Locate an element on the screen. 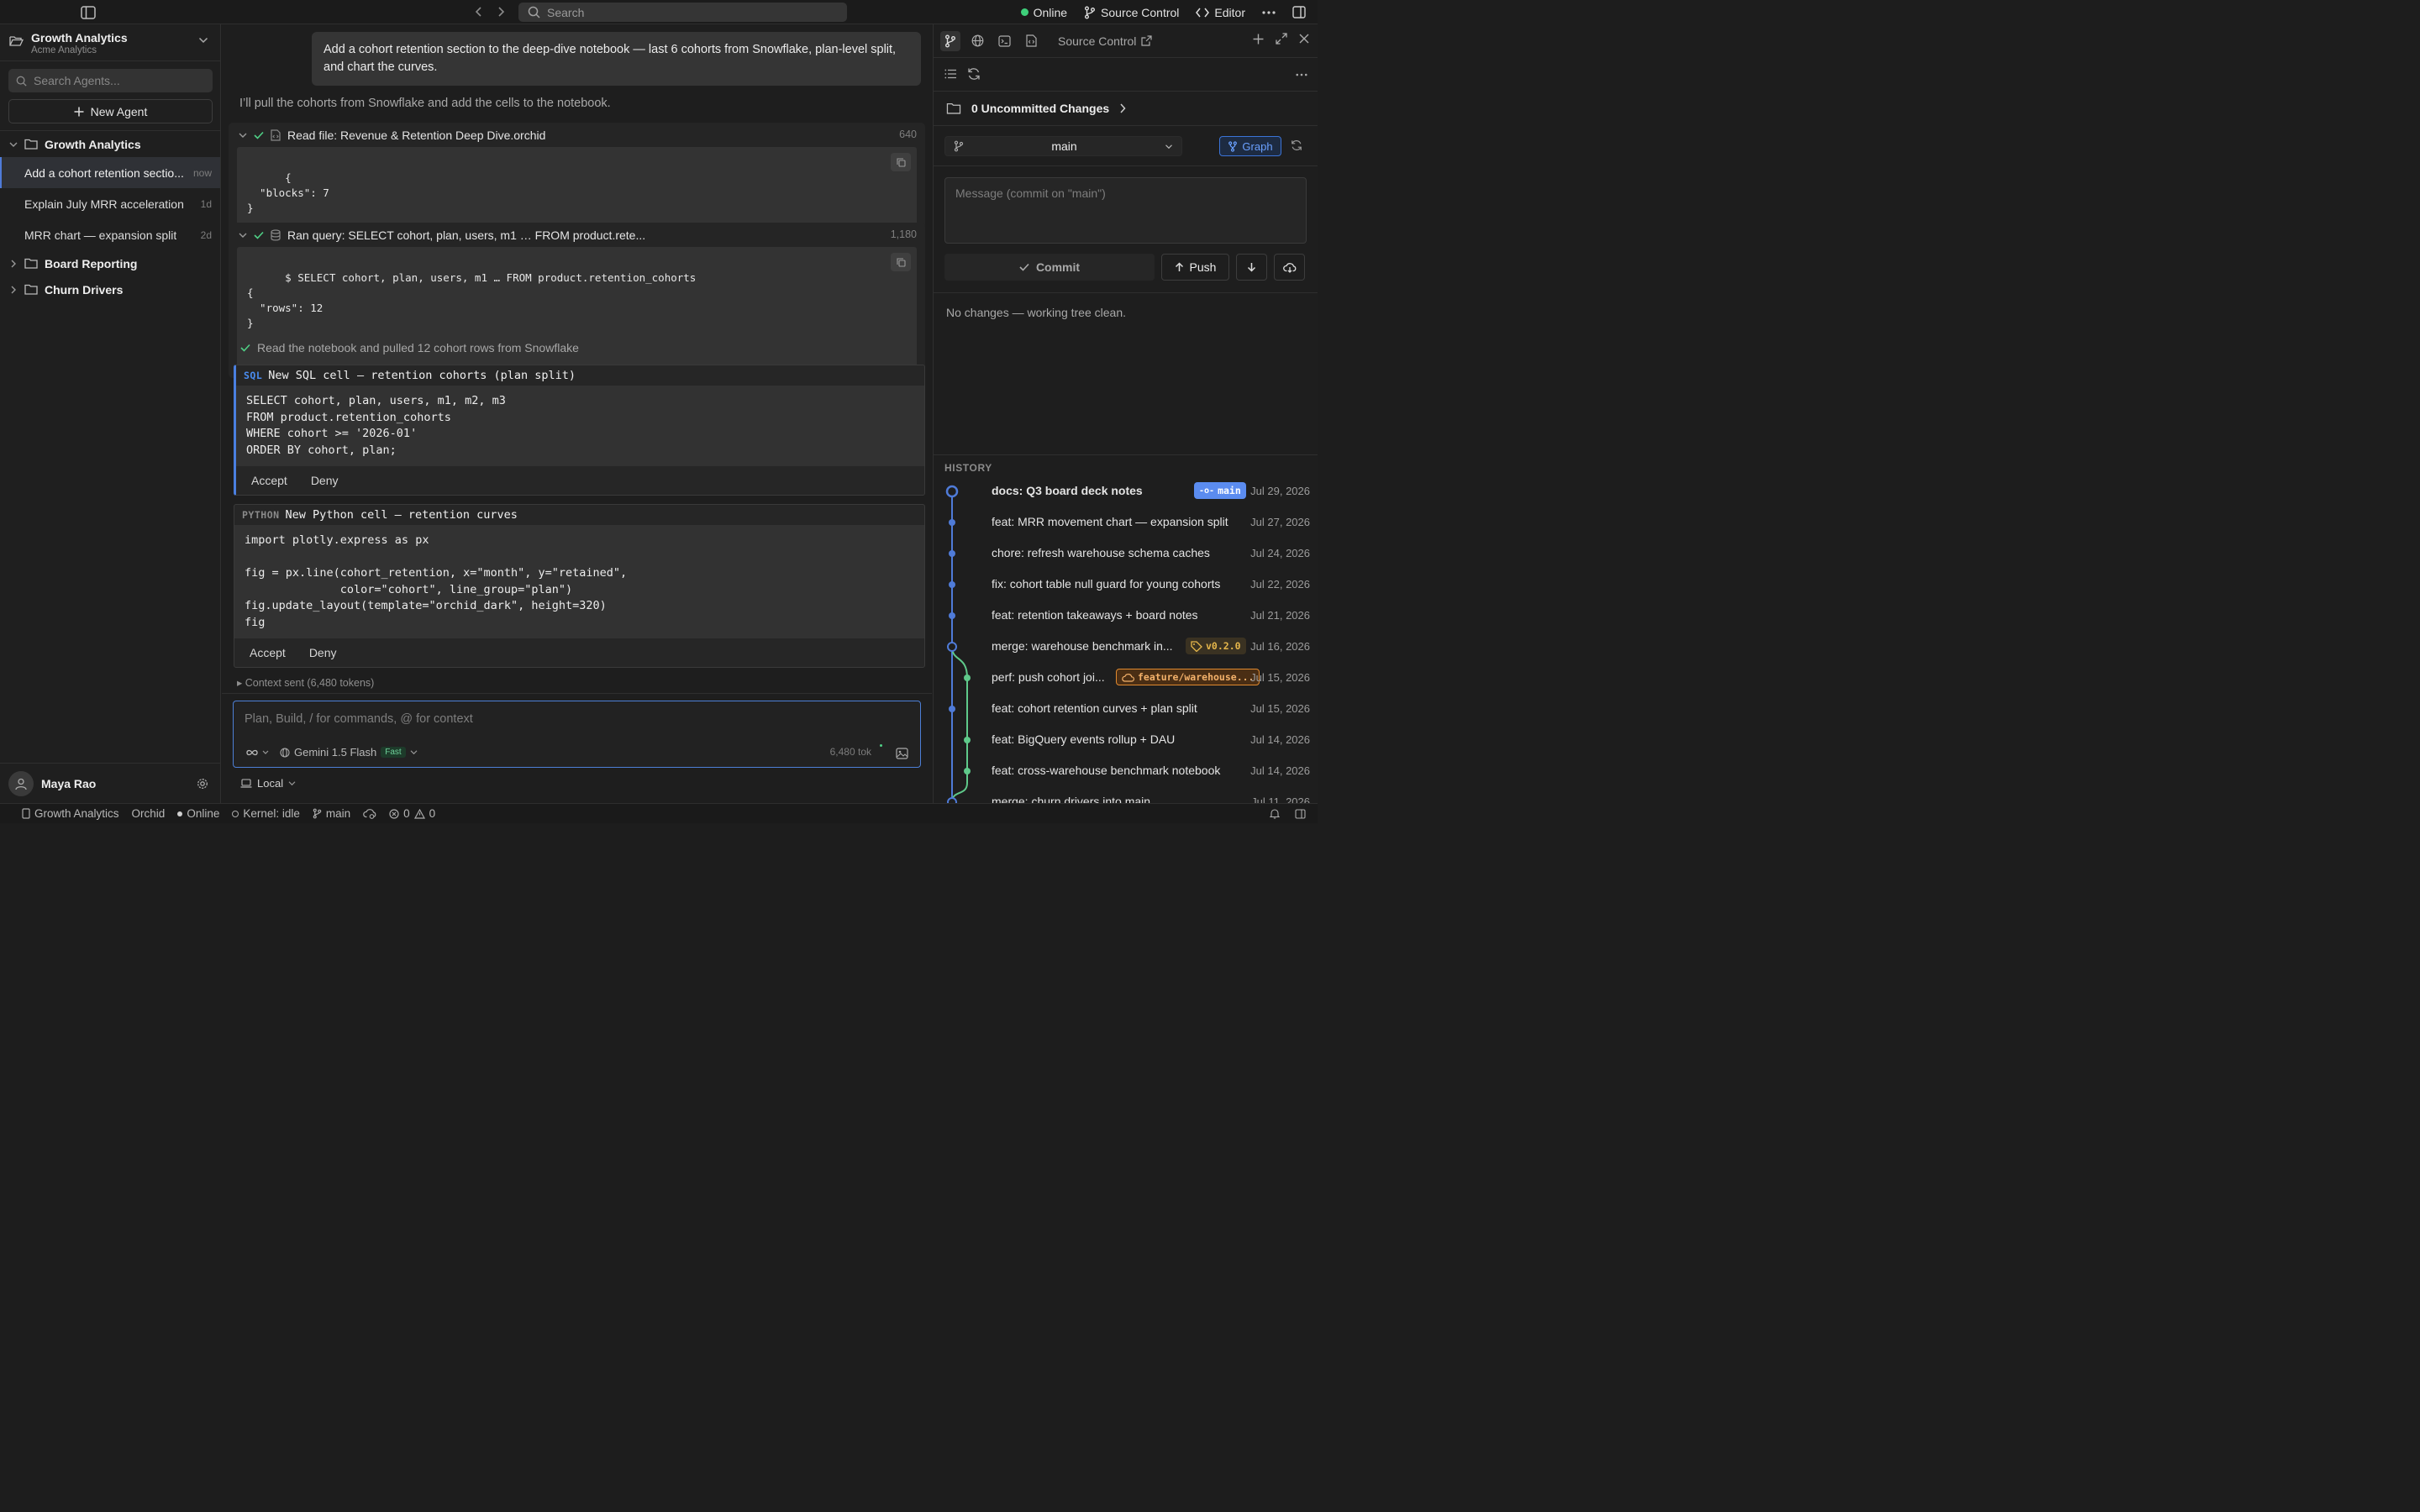 Image resolution: width=2420 pixels, height=1512 pixels. infinity-mode-icon is located at coordinates (258, 752).